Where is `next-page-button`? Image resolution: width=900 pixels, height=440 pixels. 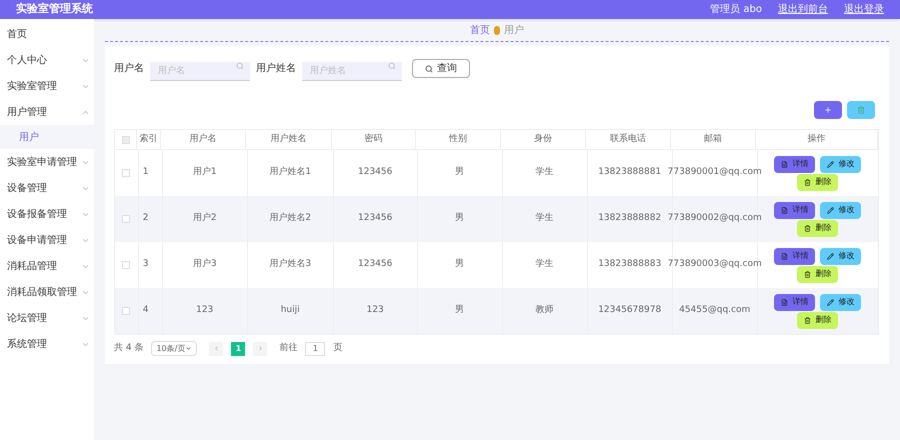
next-page-button is located at coordinates (260, 349).